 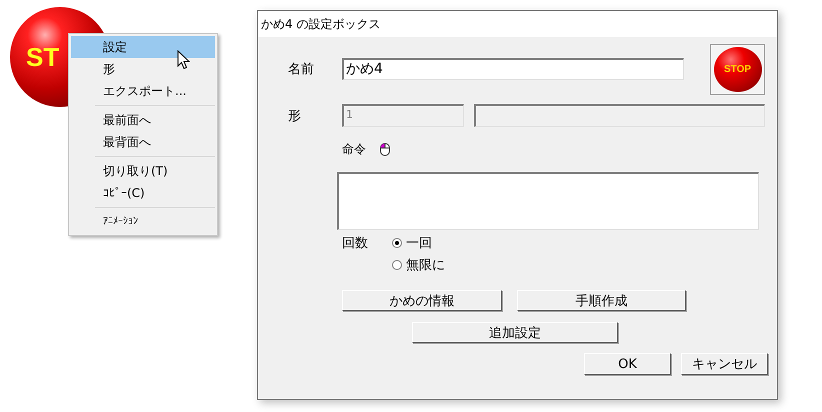 What do you see at coordinates (320, 24) in the screenshot?
I see `window-title: かめ4 の設定ボックス` at bounding box center [320, 24].